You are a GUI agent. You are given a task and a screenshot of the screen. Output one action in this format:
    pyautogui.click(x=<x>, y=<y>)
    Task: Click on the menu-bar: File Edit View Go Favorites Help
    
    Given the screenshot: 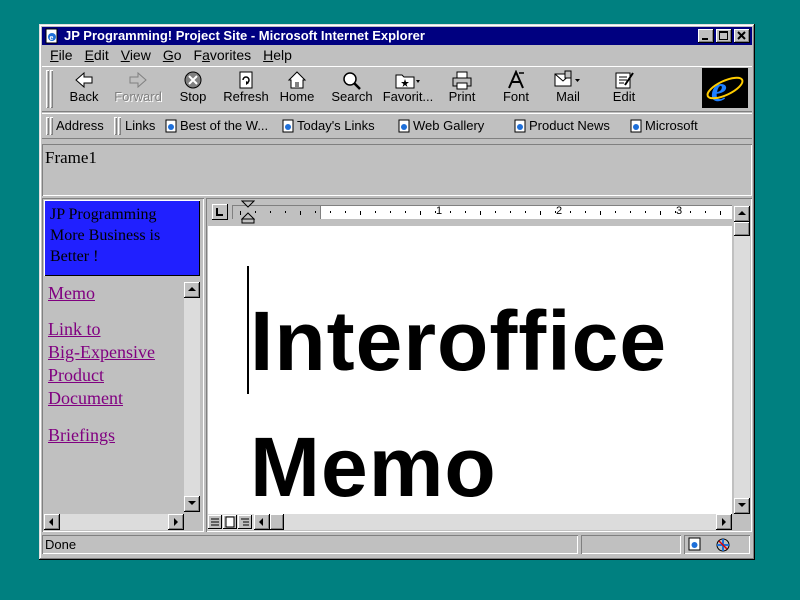 What is the action you would take?
    pyautogui.click(x=171, y=55)
    